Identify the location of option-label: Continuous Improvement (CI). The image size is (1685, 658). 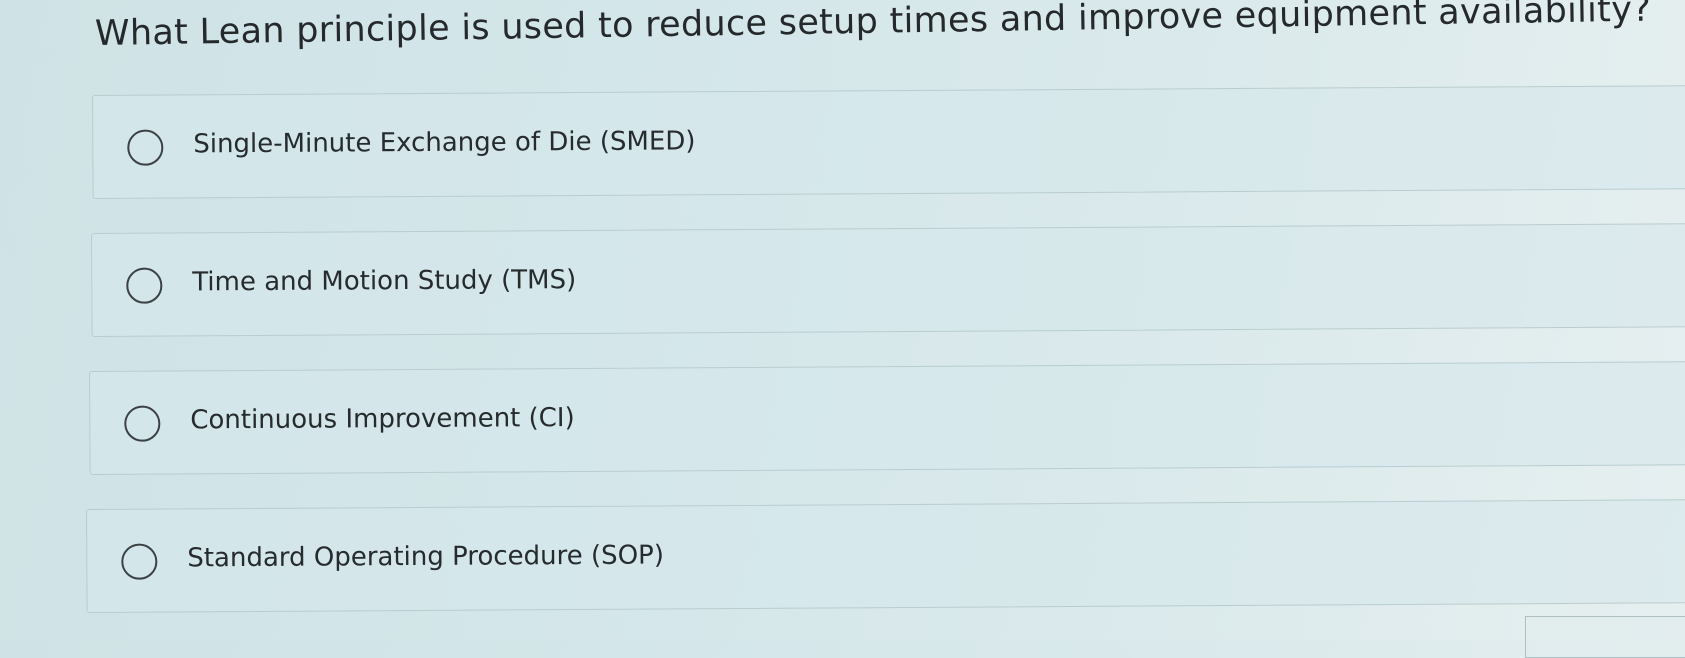
(382, 419).